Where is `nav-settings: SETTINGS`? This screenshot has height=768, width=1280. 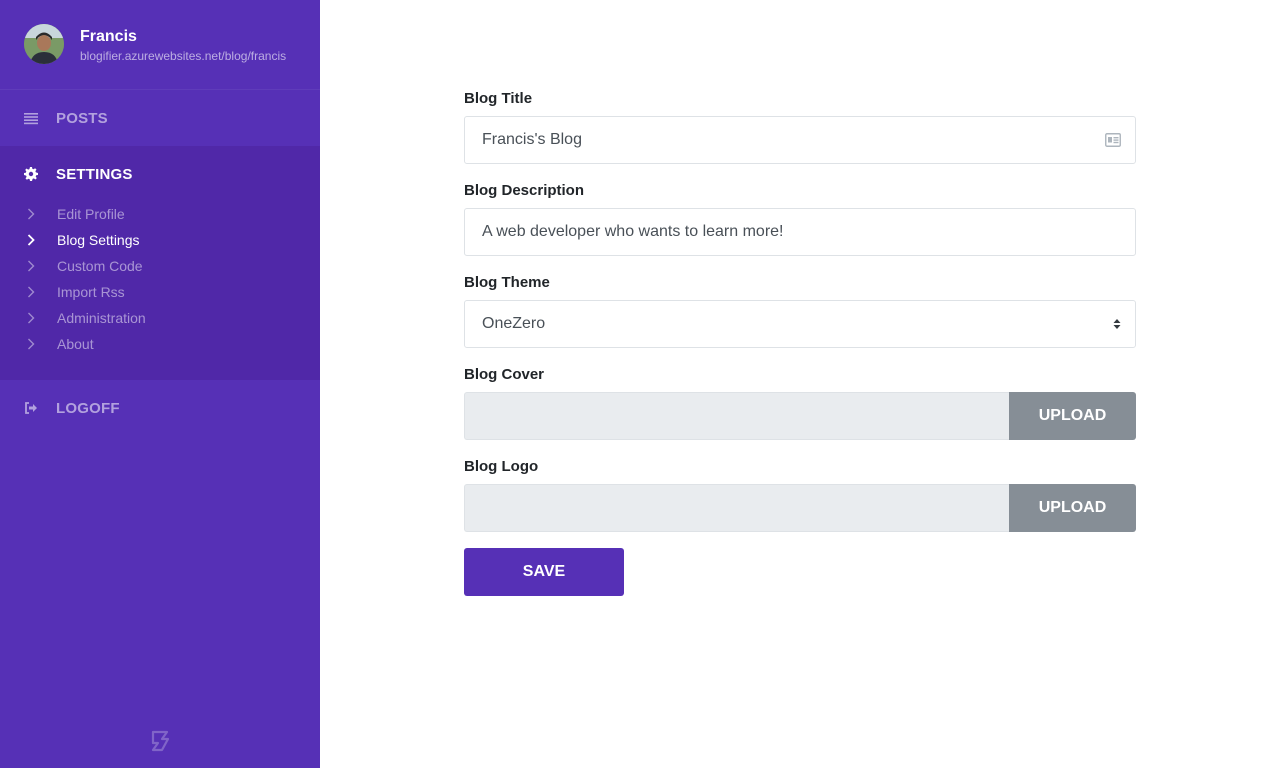 nav-settings: SETTINGS is located at coordinates (160, 174).